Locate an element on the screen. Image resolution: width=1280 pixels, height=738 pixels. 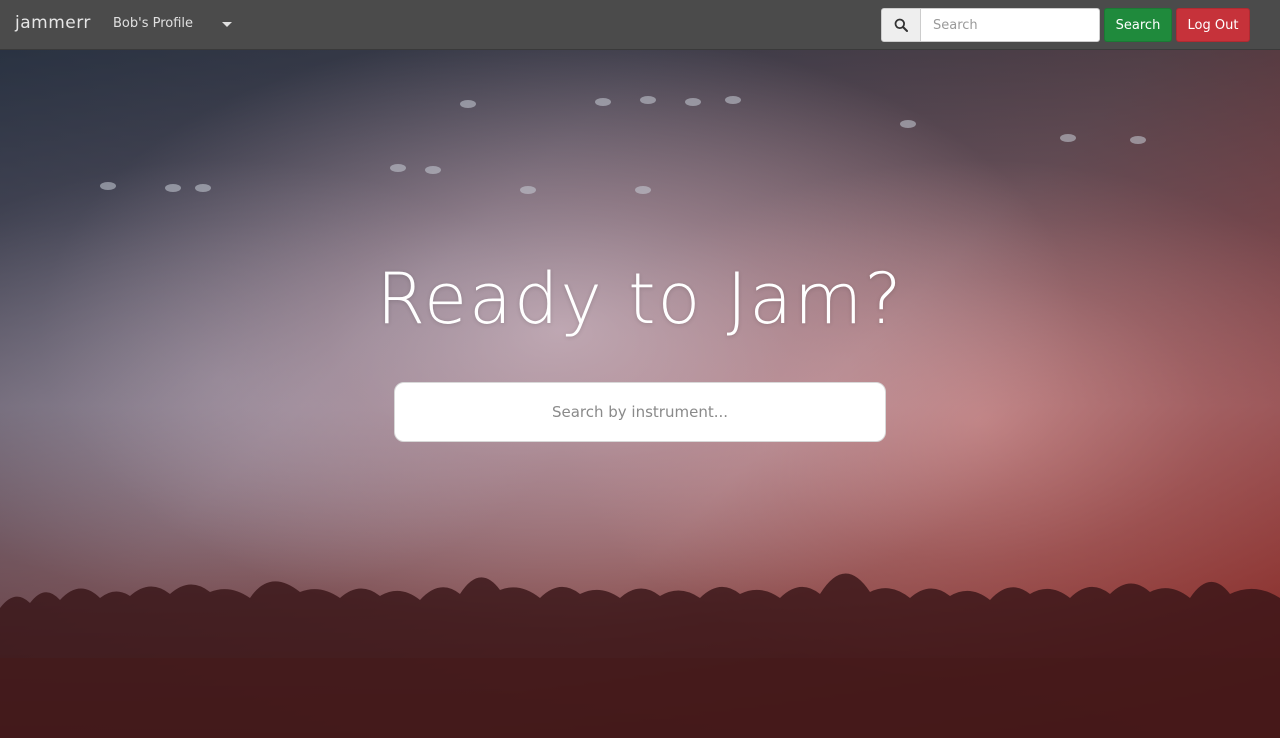
nav-search-input is located at coordinates (1010, 25).